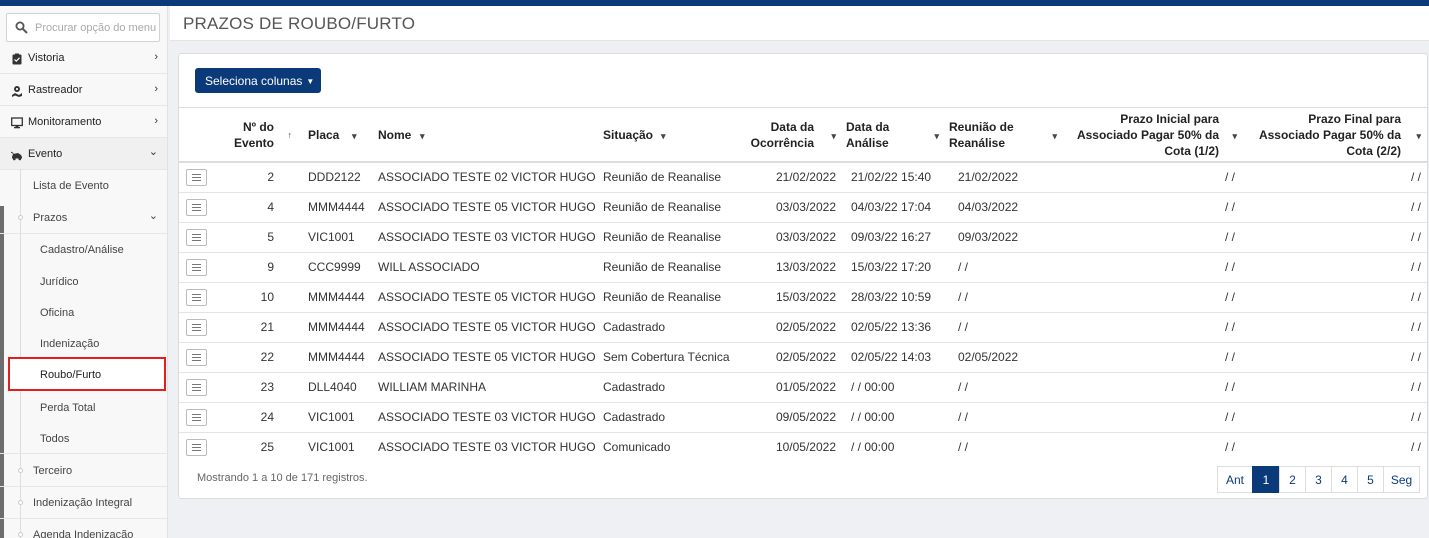  What do you see at coordinates (792, 126) in the screenshot?
I see `header-label: Data da` at bounding box center [792, 126].